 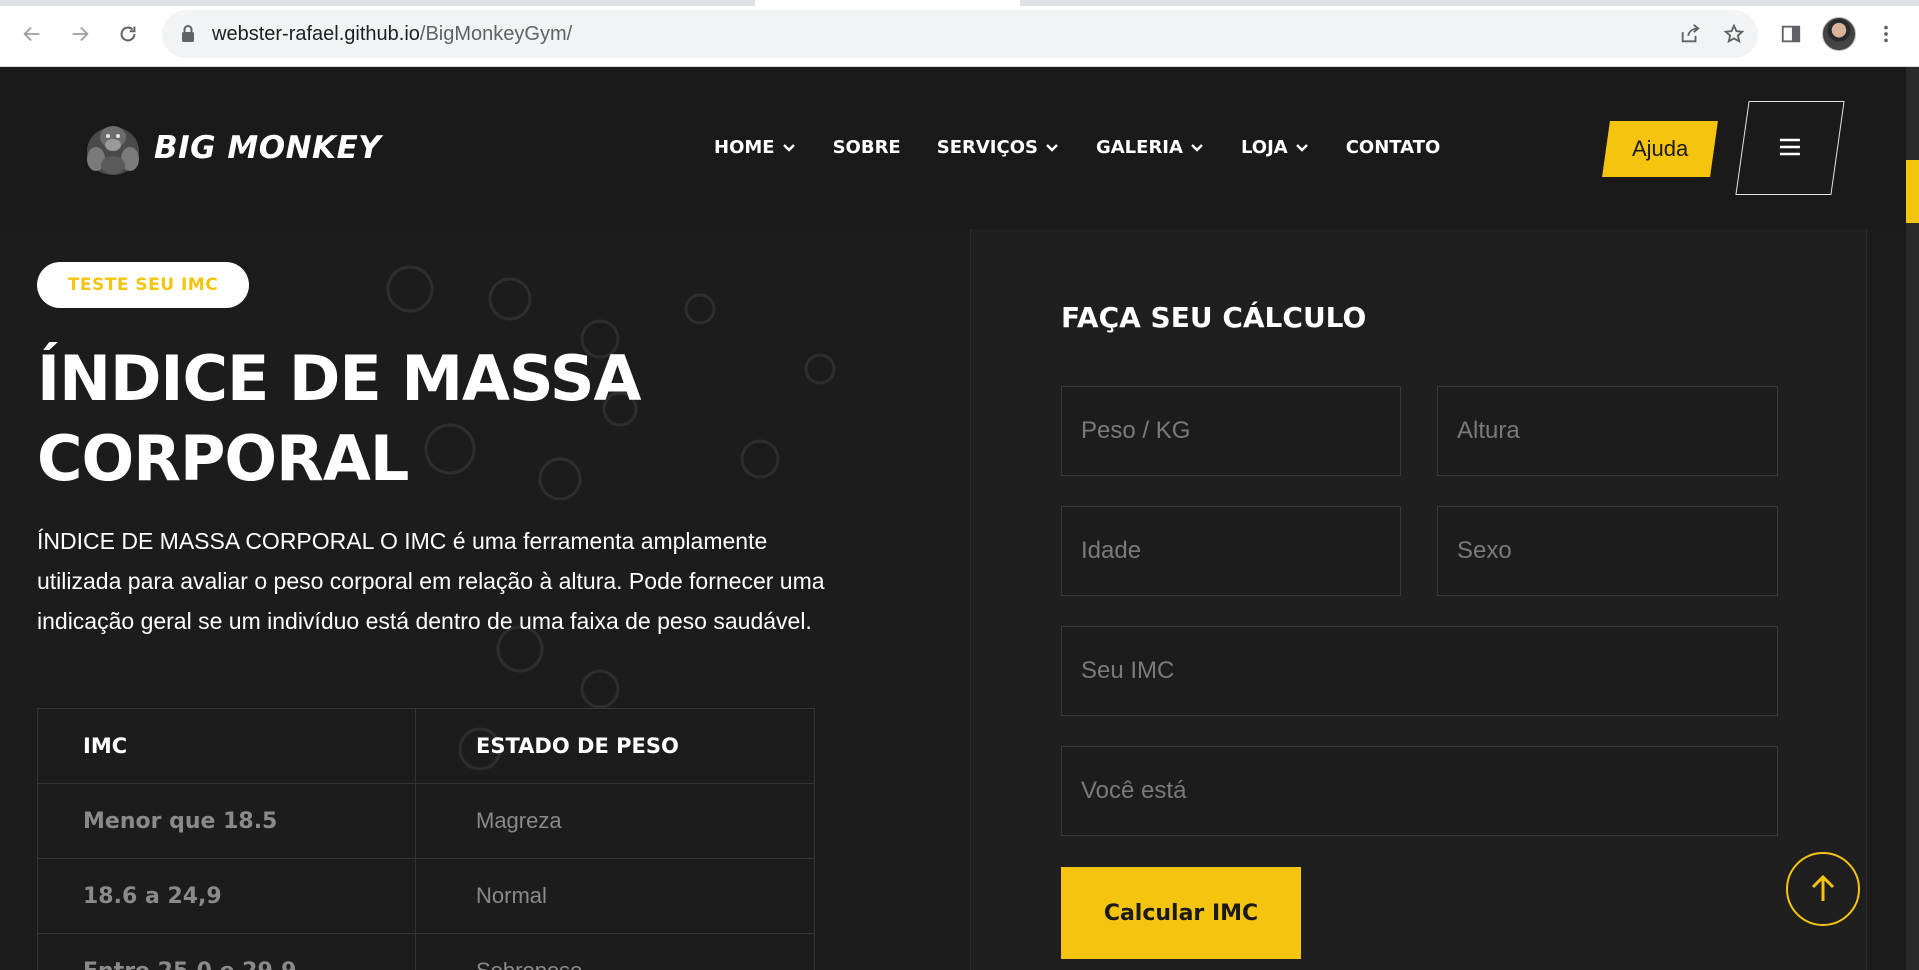 I want to click on imc-result-input, so click(x=1429, y=671).